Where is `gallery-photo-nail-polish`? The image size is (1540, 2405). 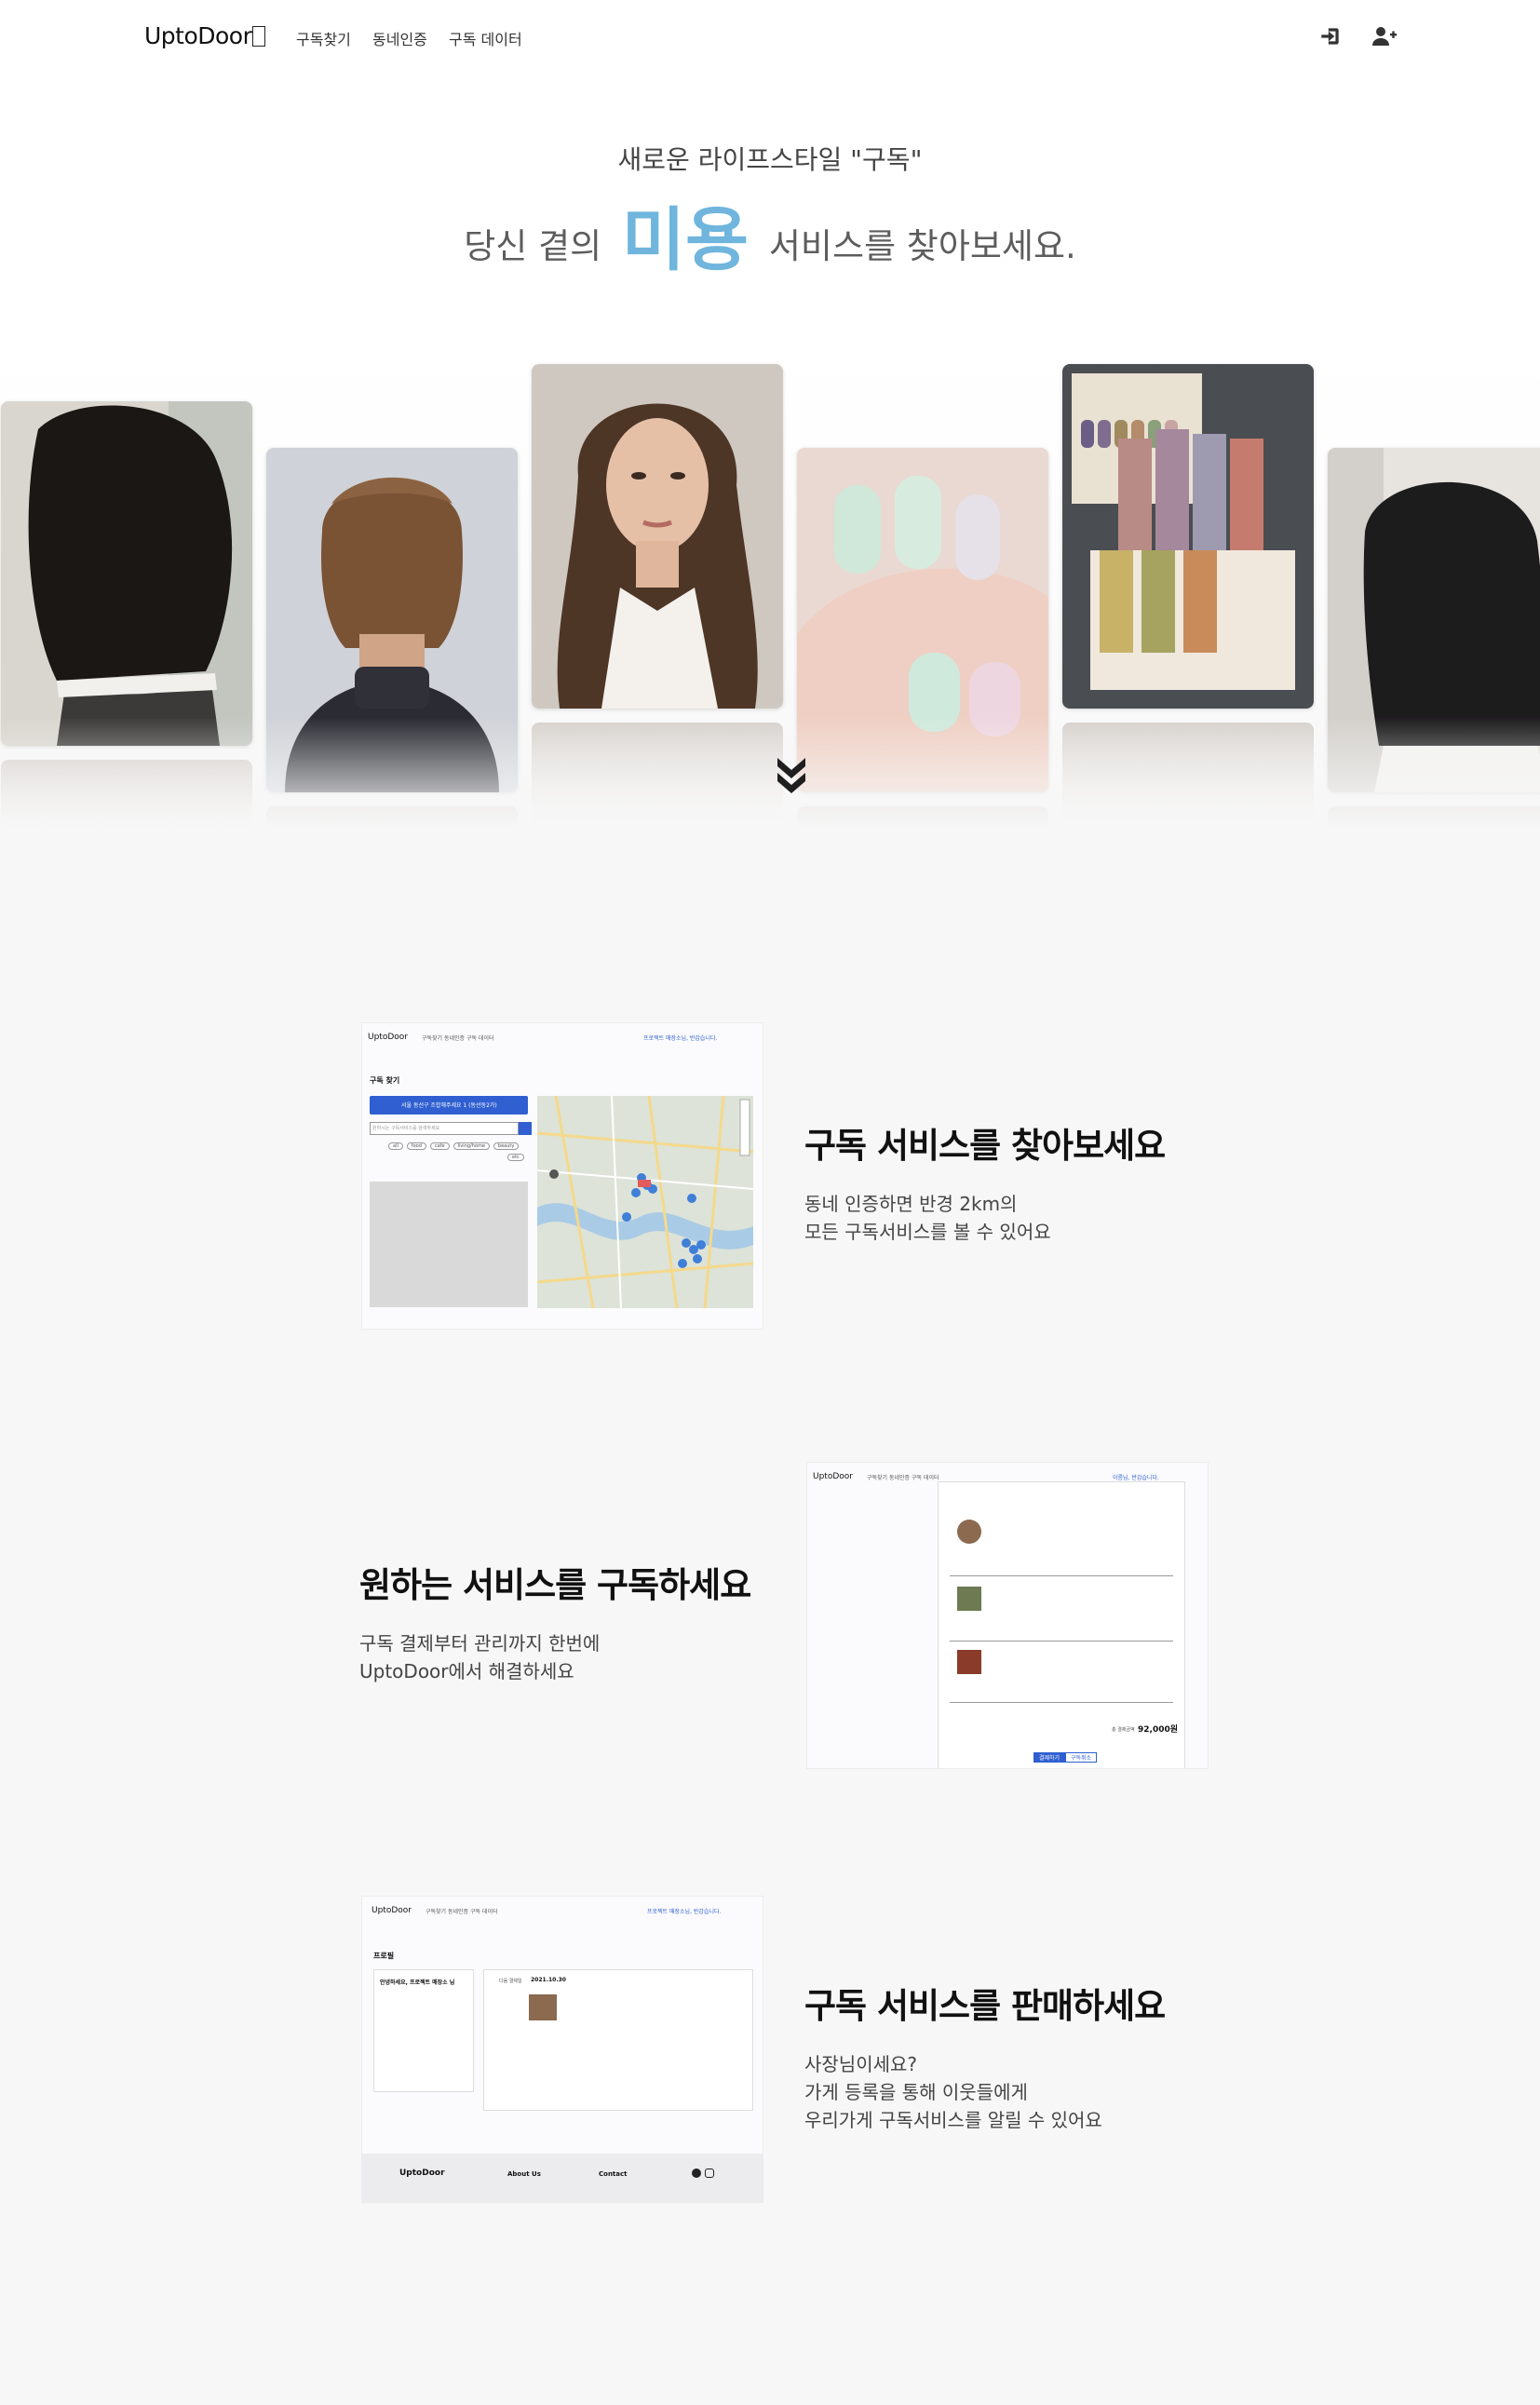
gallery-photo-nail-polish is located at coordinates (1188, 536).